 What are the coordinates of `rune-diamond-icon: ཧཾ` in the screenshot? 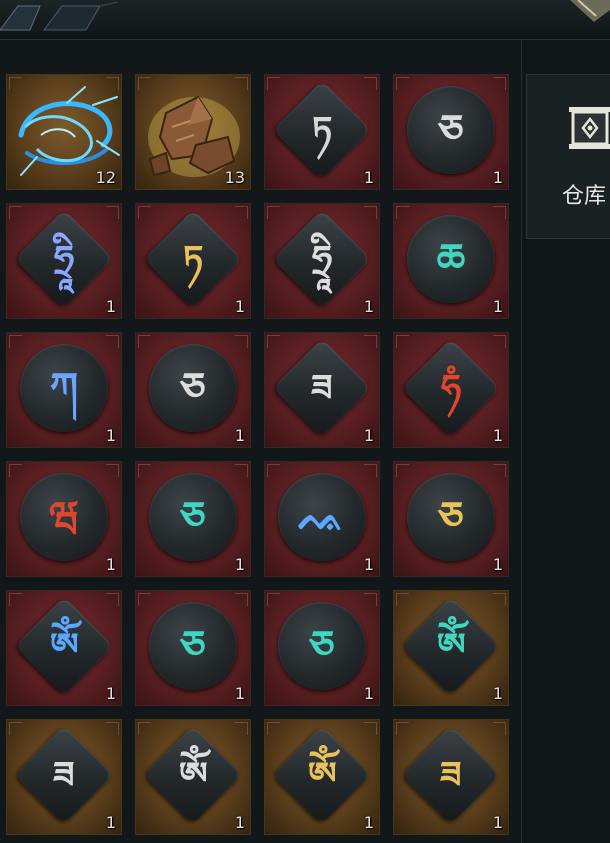 It's located at (451, 388).